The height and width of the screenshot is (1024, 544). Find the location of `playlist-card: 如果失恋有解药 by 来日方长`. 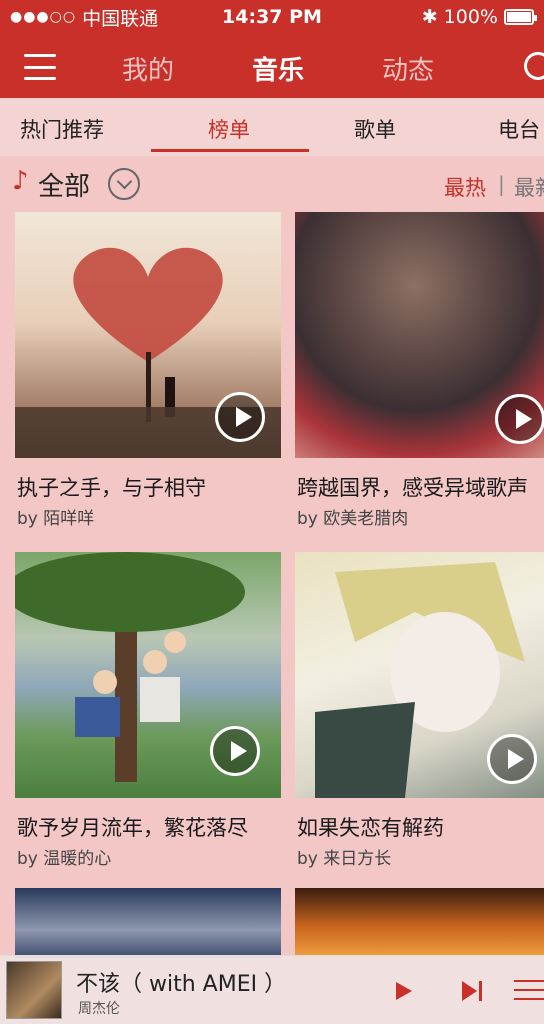

playlist-card: 如果失恋有解药 by 来日方长 is located at coordinates (419, 710).